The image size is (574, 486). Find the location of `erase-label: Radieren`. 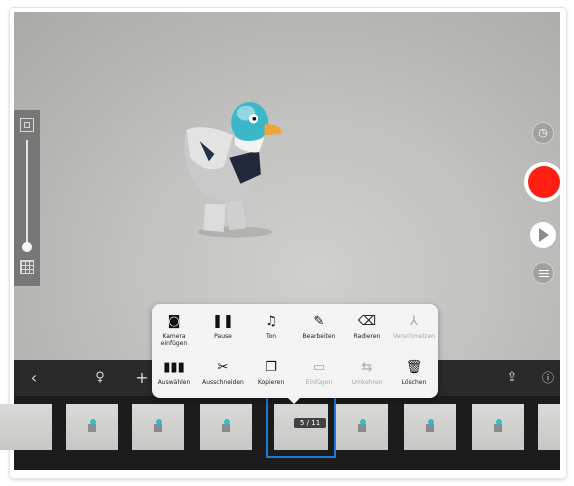

erase-label: Radieren is located at coordinates (367, 336).